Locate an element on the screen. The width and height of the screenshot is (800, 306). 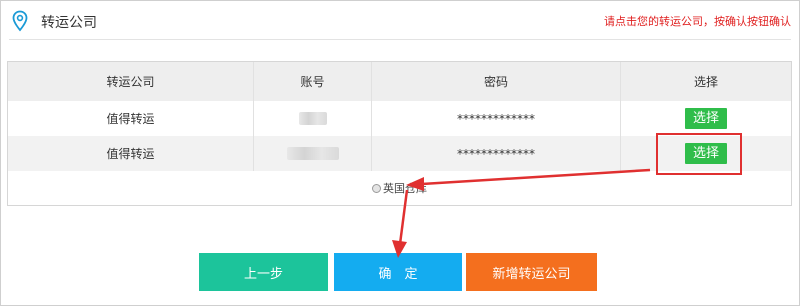
table-header-row: 转运公司 账号 密码 选择 is located at coordinates (399, 82).